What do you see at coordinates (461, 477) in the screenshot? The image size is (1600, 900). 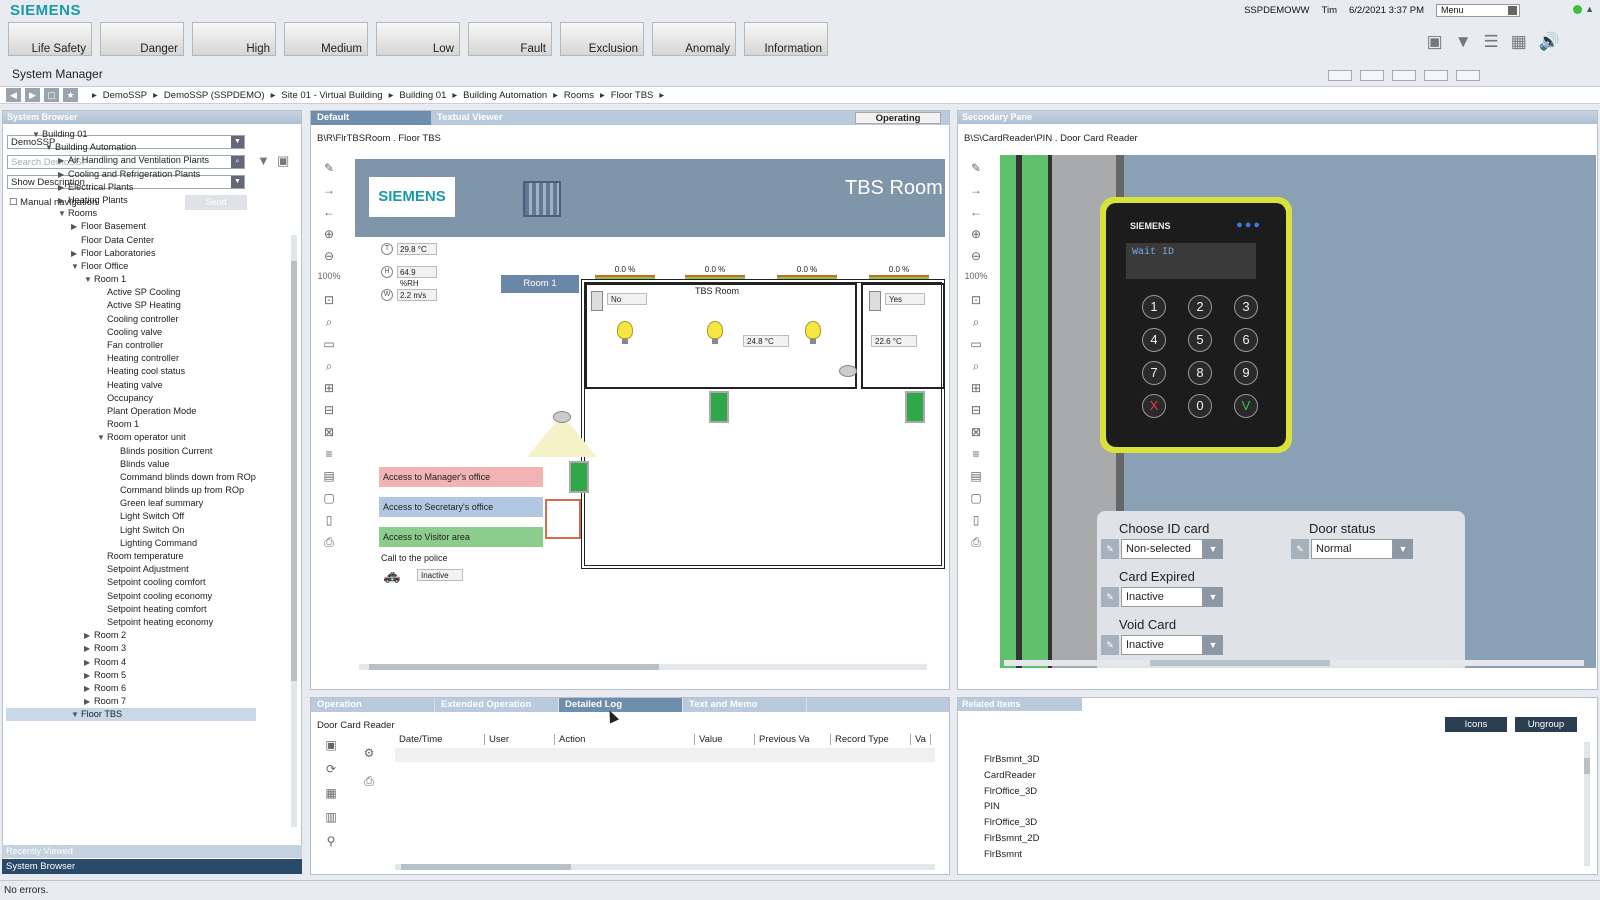 I see `access-manager-bar: Access to Manager's office` at bounding box center [461, 477].